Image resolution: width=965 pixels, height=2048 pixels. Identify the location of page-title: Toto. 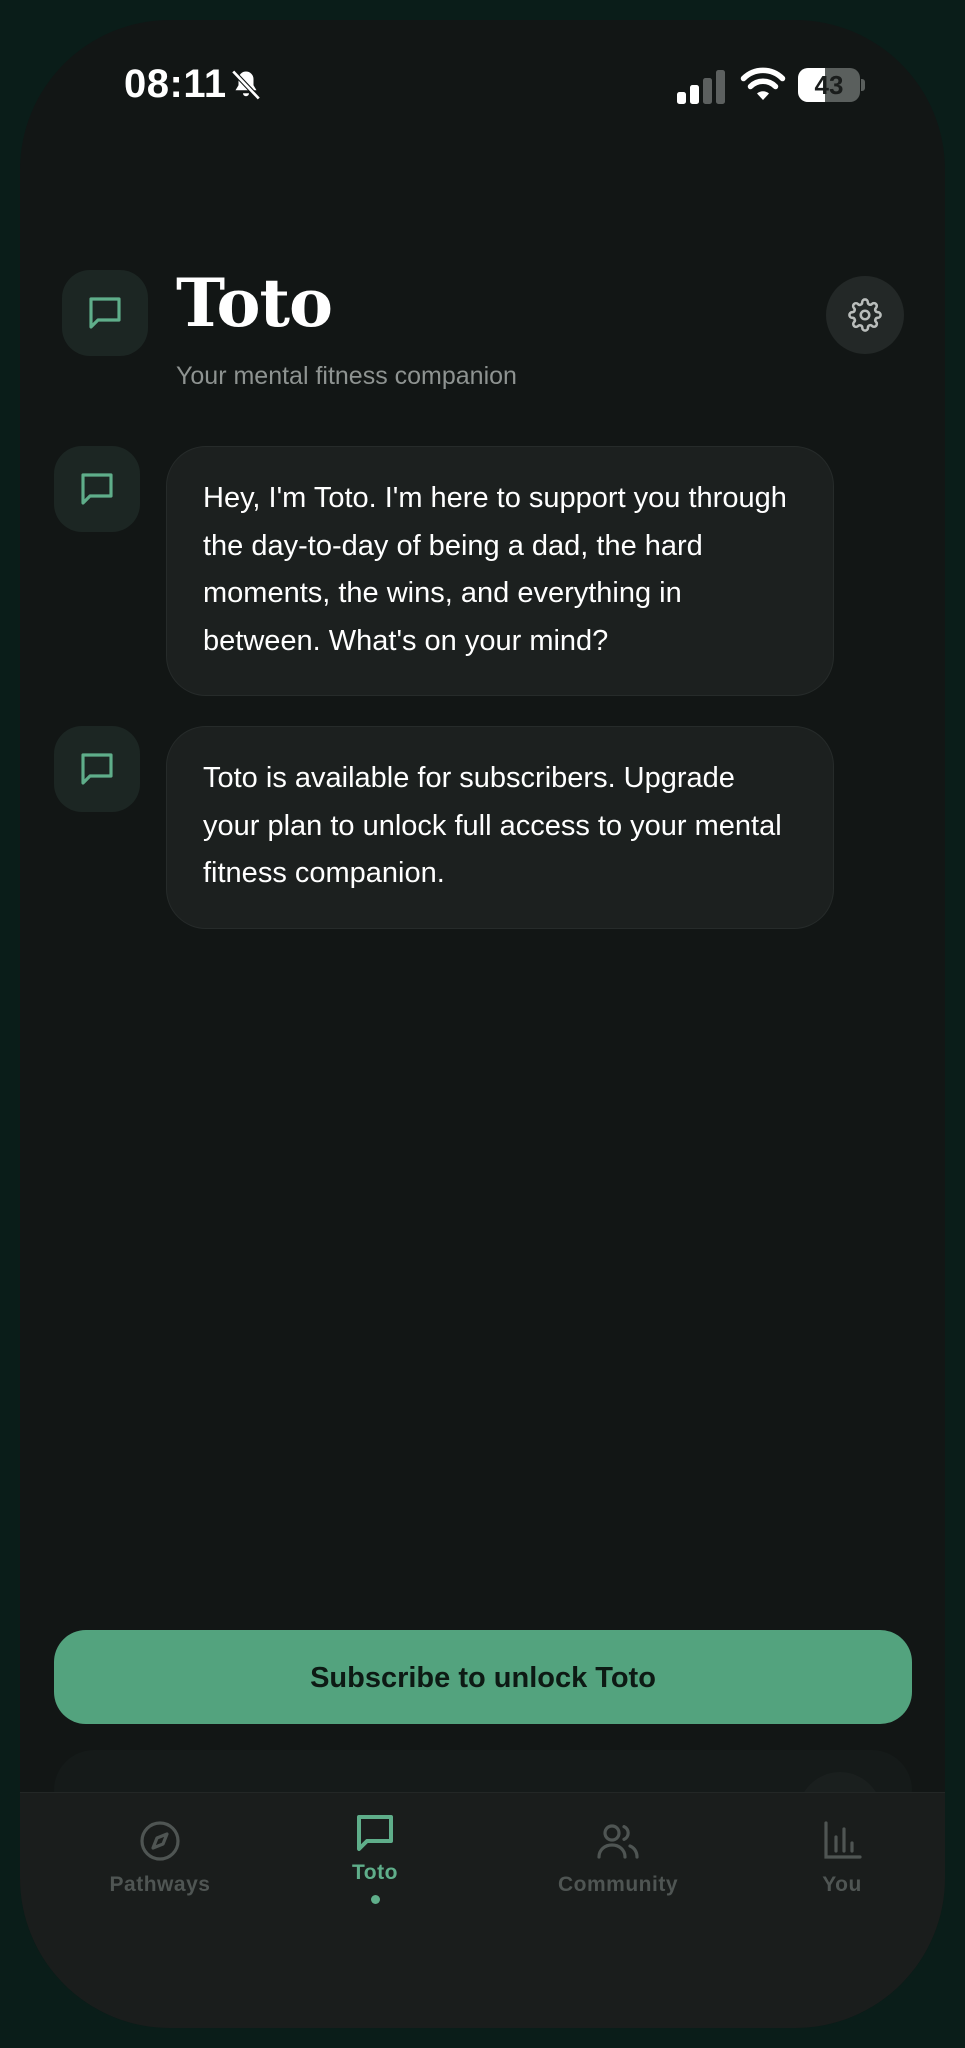
(254, 303).